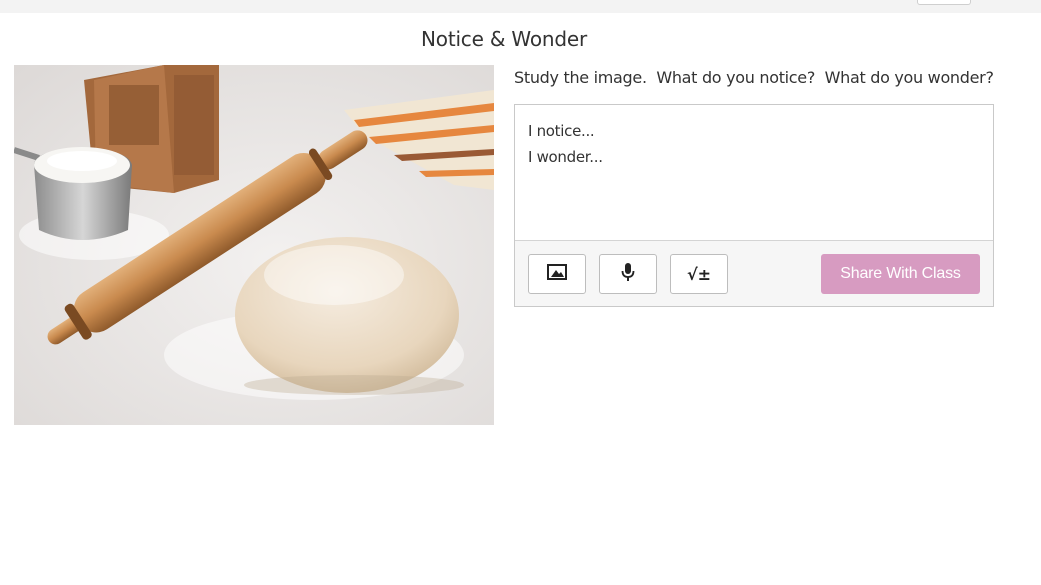 This screenshot has width=1041, height=585. What do you see at coordinates (520, 6) in the screenshot?
I see `top-bar` at bounding box center [520, 6].